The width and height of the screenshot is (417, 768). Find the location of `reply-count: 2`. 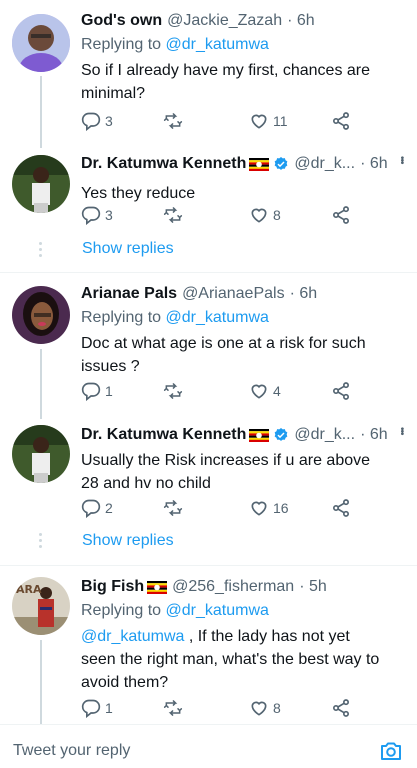

reply-count: 2 is located at coordinates (109, 508).